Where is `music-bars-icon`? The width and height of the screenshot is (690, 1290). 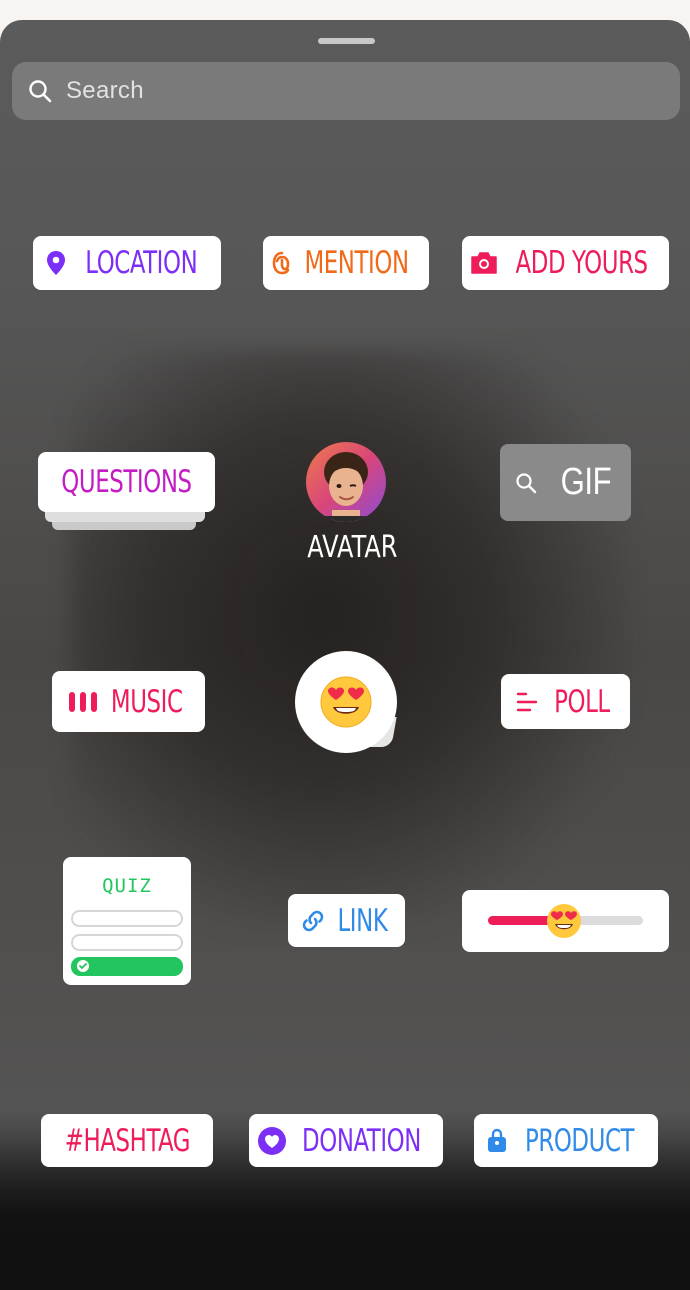
music-bars-icon is located at coordinates (82, 701).